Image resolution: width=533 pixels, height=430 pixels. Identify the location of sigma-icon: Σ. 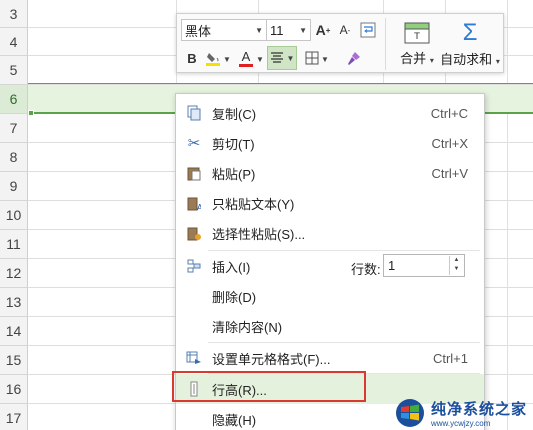
(470, 32).